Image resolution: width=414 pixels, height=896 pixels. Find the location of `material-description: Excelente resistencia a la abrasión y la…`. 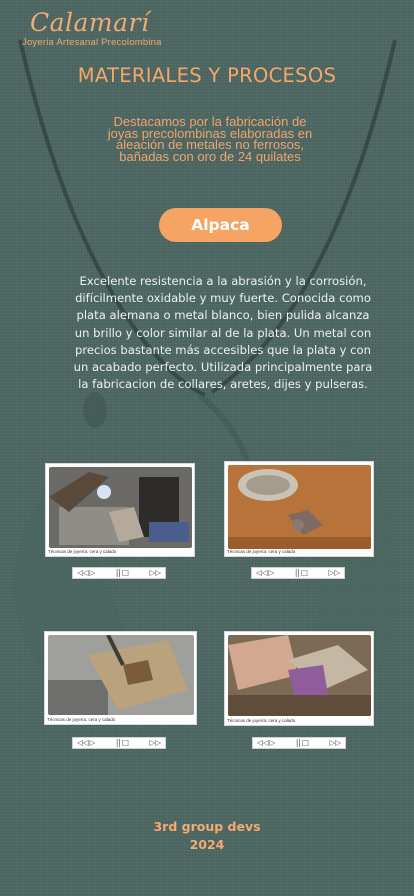

material-description: Excelente resistencia a la abrasión y la… is located at coordinates (223, 333).